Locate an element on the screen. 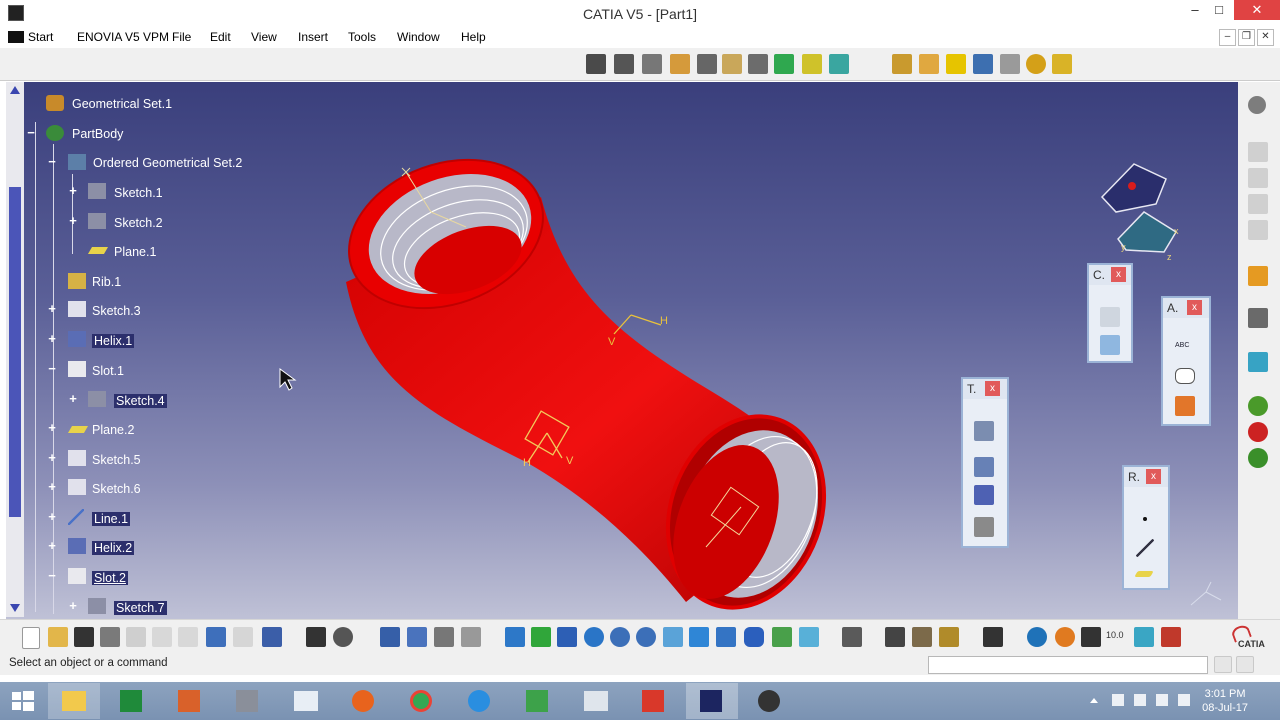 This screenshot has width=1280, height=720. network-icon is located at coordinates (1162, 700).